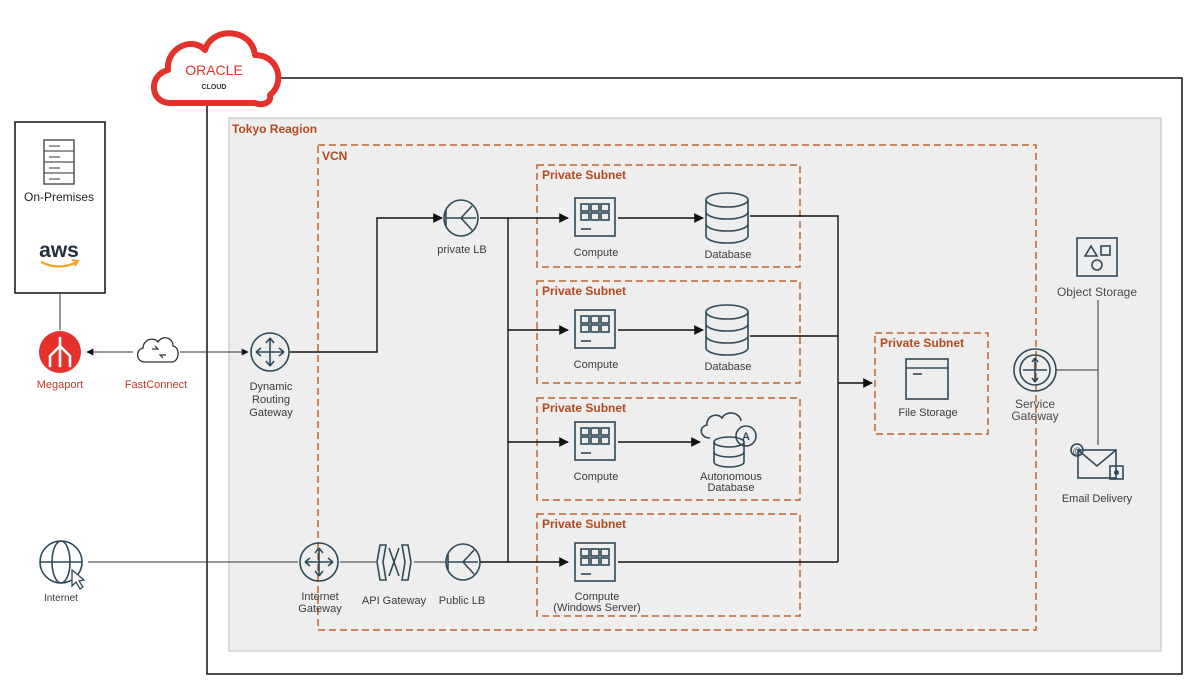  I want to click on database-2-label: Database, so click(727, 367).